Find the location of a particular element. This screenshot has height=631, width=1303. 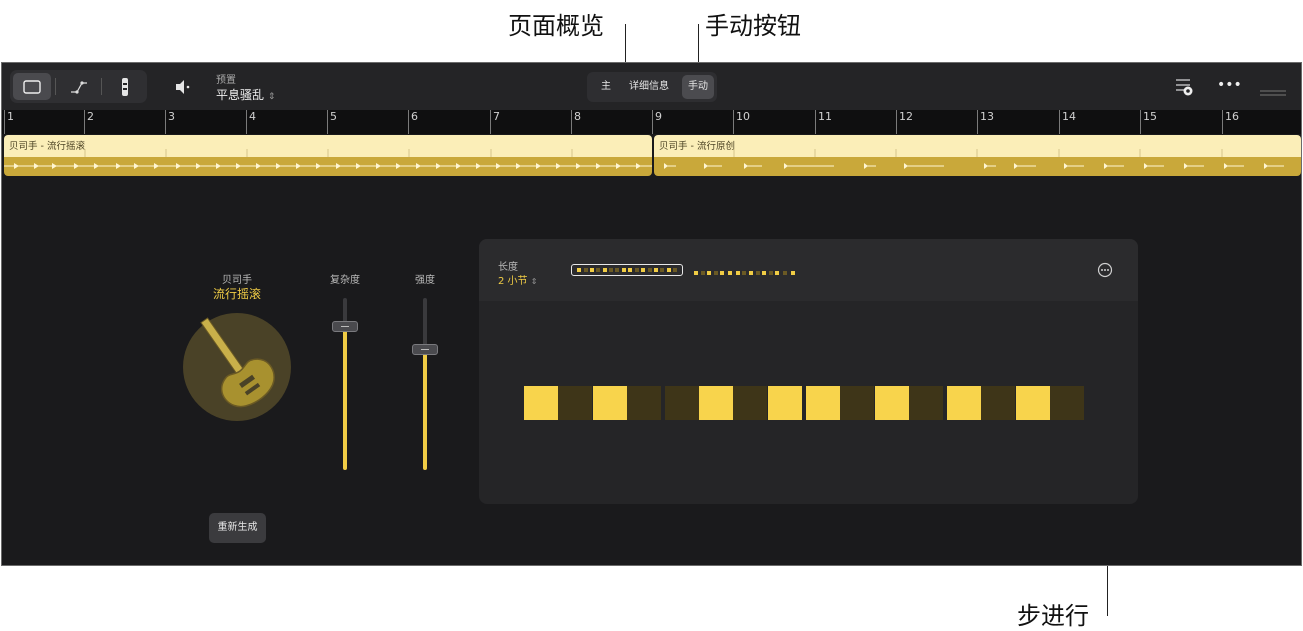

player-style: 流行摇滚 is located at coordinates (237, 293).